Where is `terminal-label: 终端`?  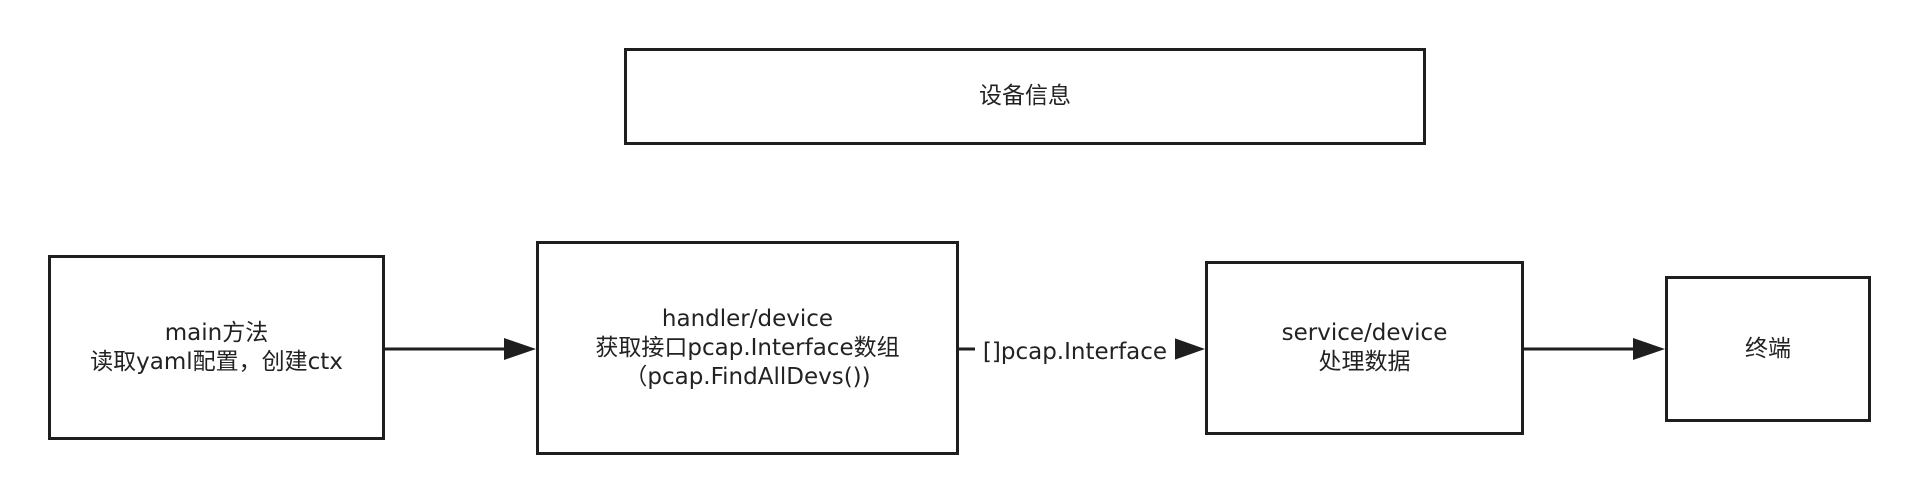 terminal-label: 终端 is located at coordinates (1768, 348).